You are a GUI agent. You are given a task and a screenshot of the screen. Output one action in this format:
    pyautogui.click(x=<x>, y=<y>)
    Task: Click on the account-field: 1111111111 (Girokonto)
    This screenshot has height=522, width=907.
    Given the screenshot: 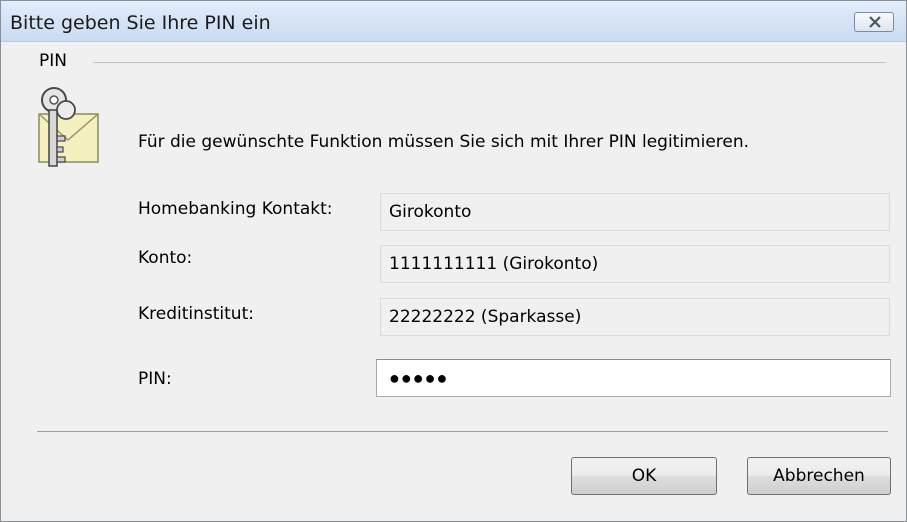 What is the action you would take?
    pyautogui.click(x=635, y=264)
    